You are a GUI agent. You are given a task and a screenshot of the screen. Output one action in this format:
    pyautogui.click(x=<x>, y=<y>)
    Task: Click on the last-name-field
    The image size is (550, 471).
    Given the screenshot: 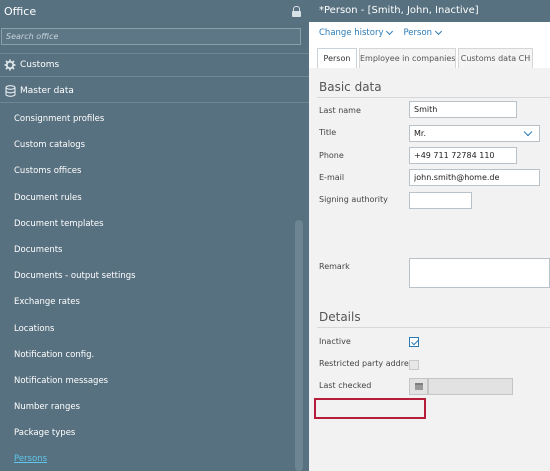 What is the action you would take?
    pyautogui.click(x=463, y=109)
    